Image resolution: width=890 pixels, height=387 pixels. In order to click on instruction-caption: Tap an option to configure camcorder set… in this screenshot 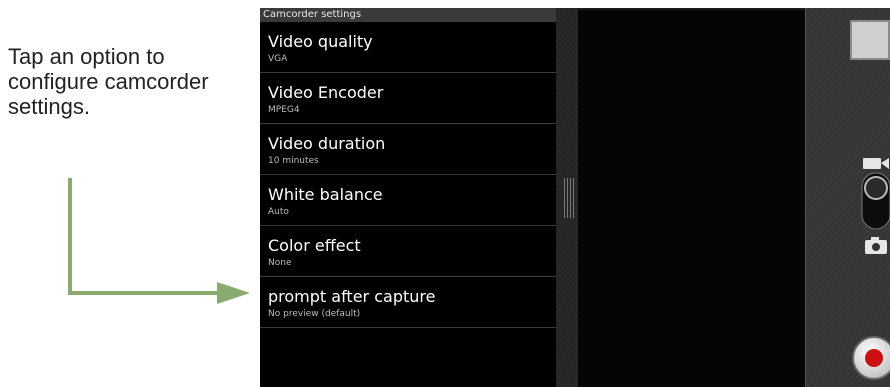, I will do `click(108, 81)`.